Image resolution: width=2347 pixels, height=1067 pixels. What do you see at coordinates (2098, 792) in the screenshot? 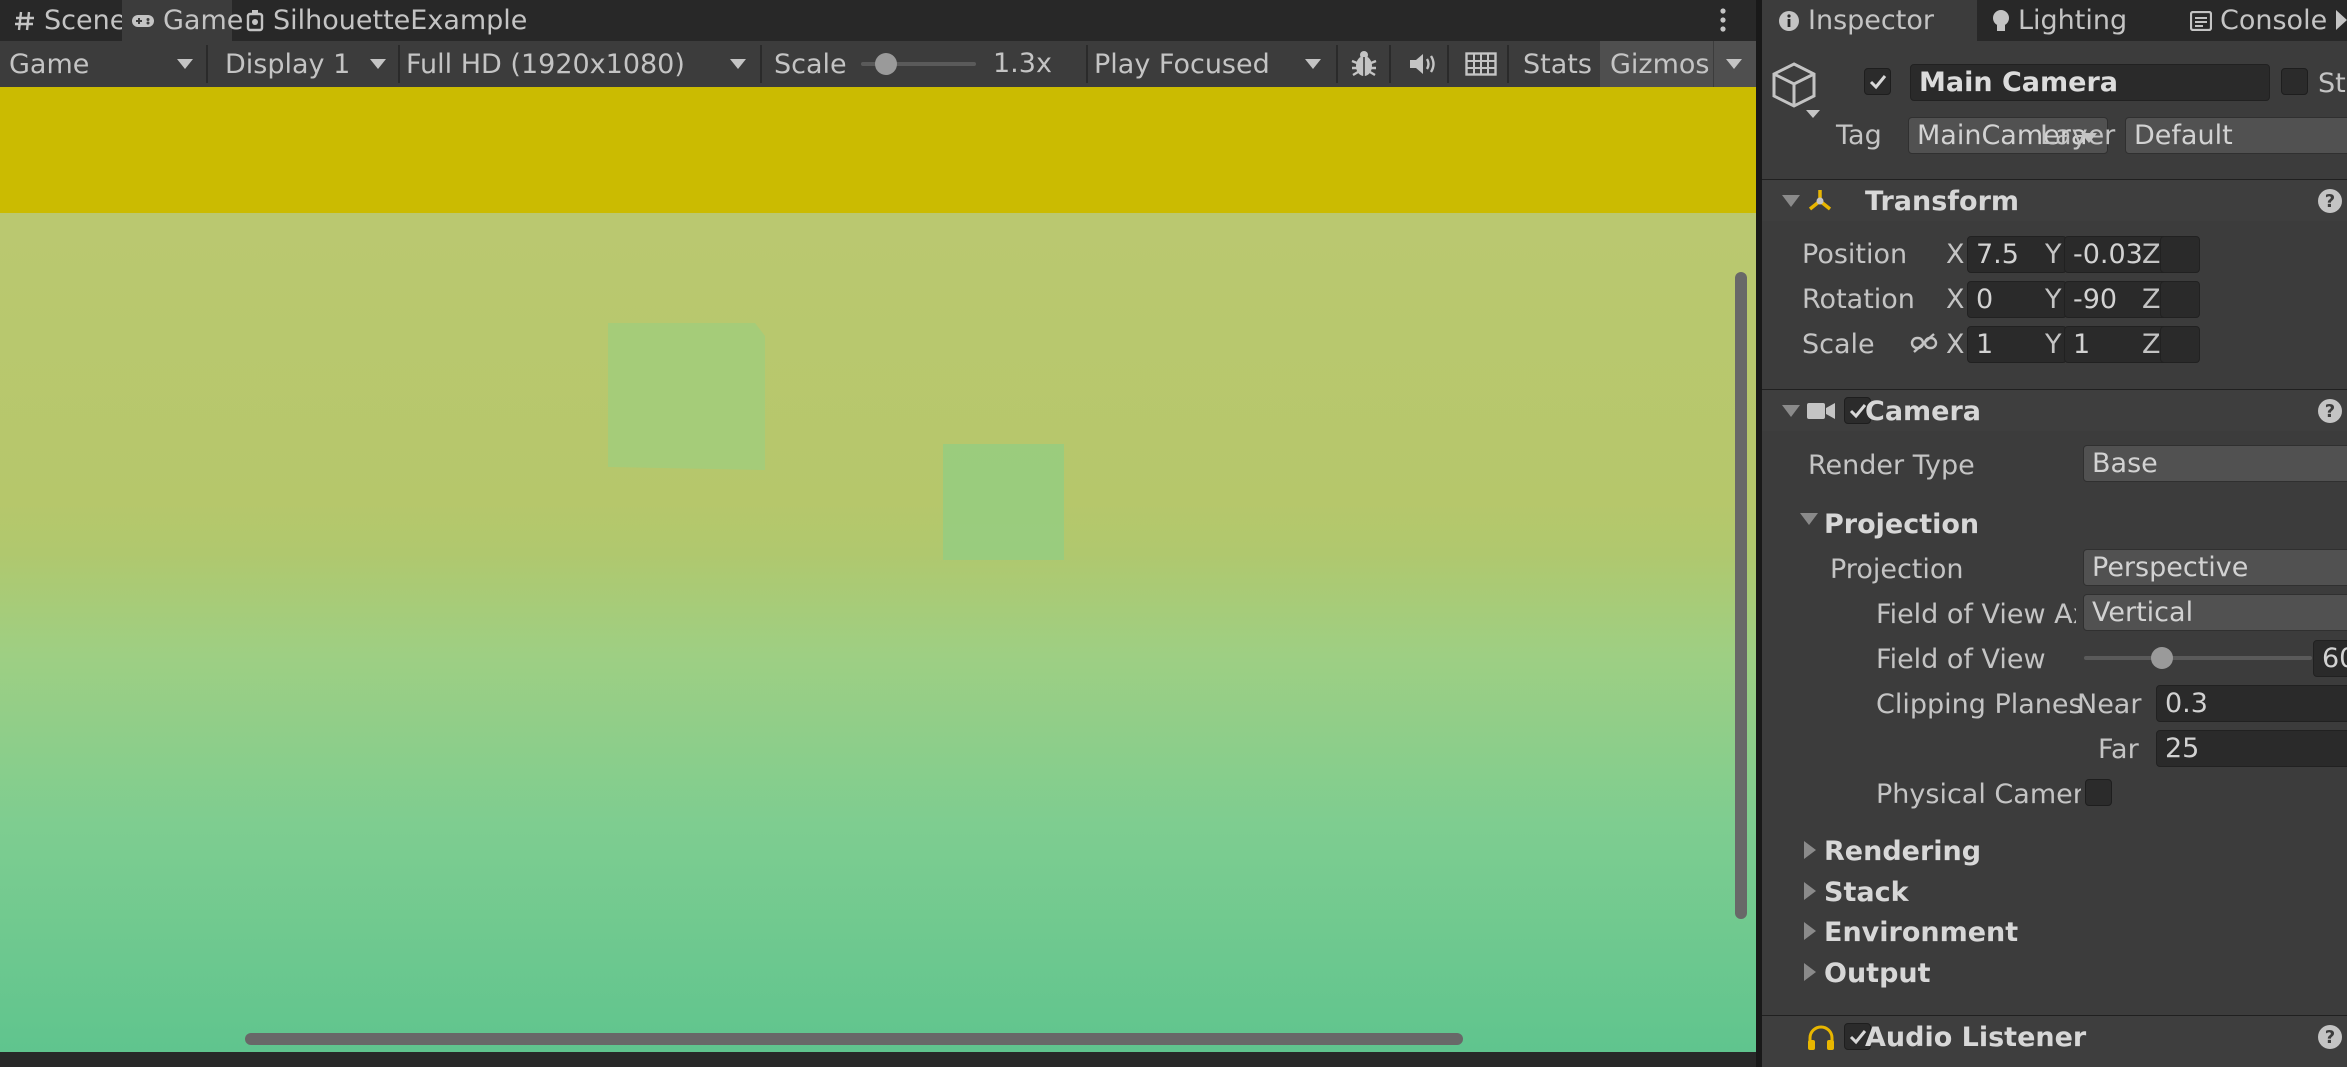
I see `physical-camera-checkbox` at bounding box center [2098, 792].